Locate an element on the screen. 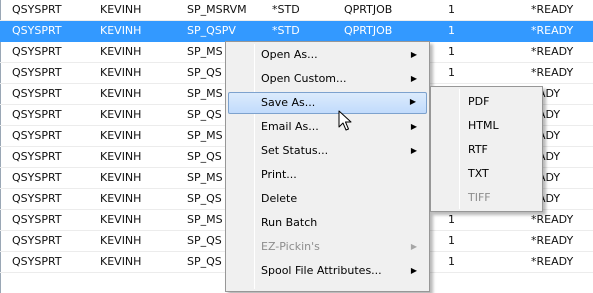 This screenshot has width=593, height=293. menu-item-label: Delete is located at coordinates (279, 198).